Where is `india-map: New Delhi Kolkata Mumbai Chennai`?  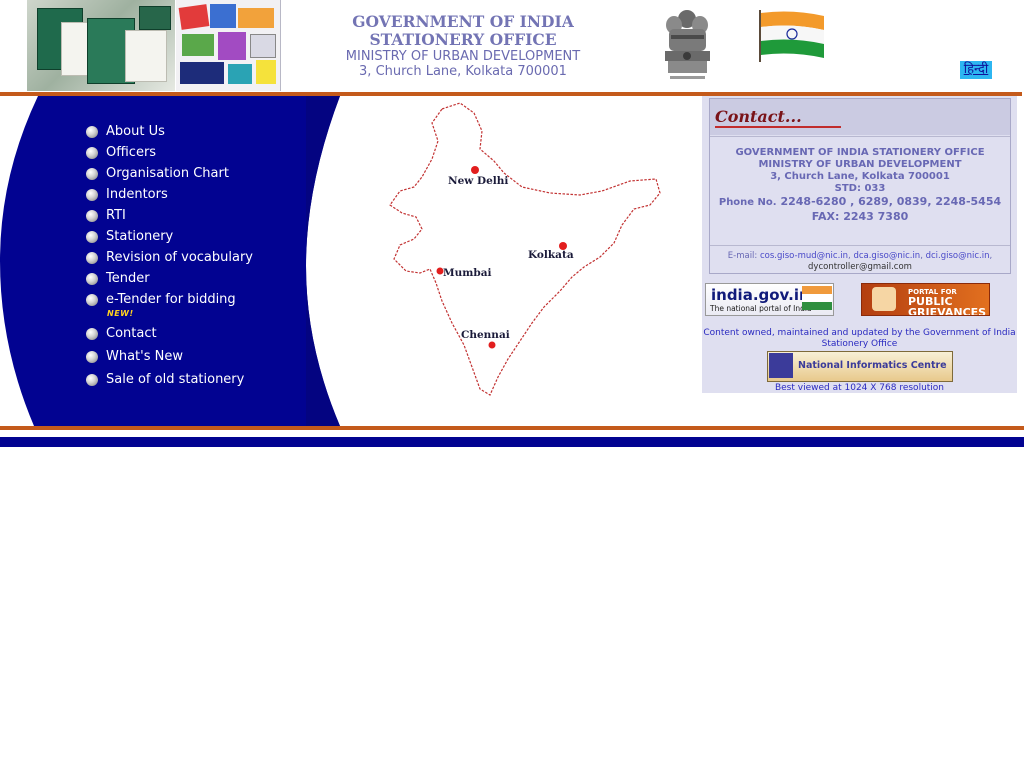
india-map: New Delhi Kolkata Mumbai Chennai is located at coordinates (525, 249).